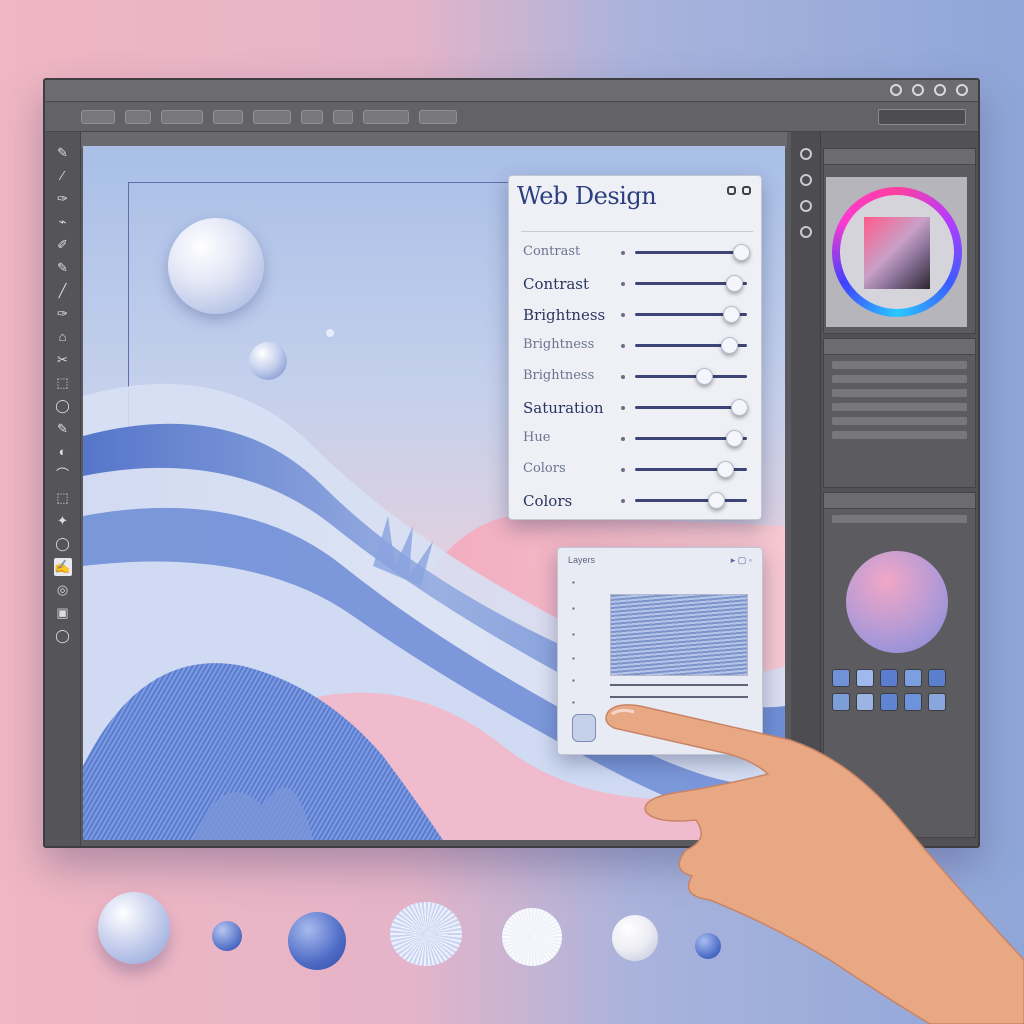  I want to click on tool-icon: ⁄, so click(63, 176).